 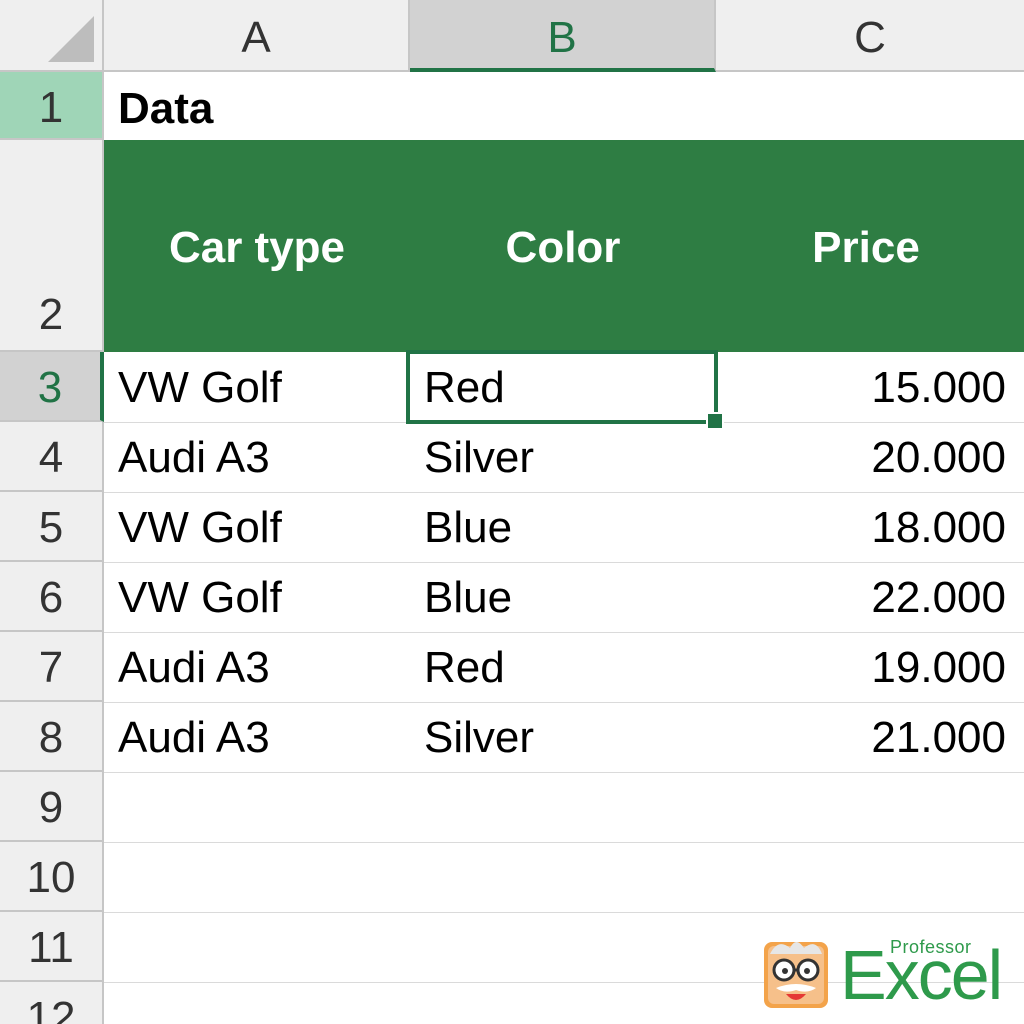 I want to click on row-header-1: 1, so click(x=52, y=106).